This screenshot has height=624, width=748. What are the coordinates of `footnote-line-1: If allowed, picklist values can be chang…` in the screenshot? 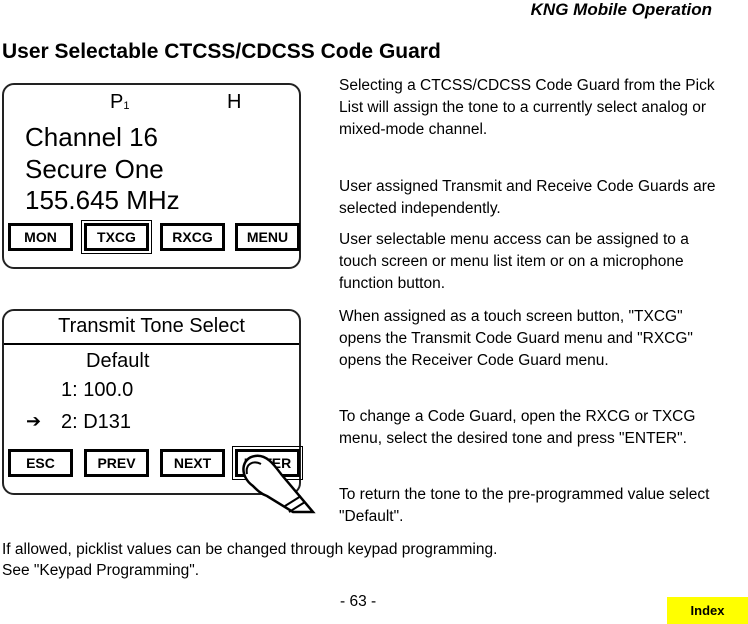 It's located at (250, 549).